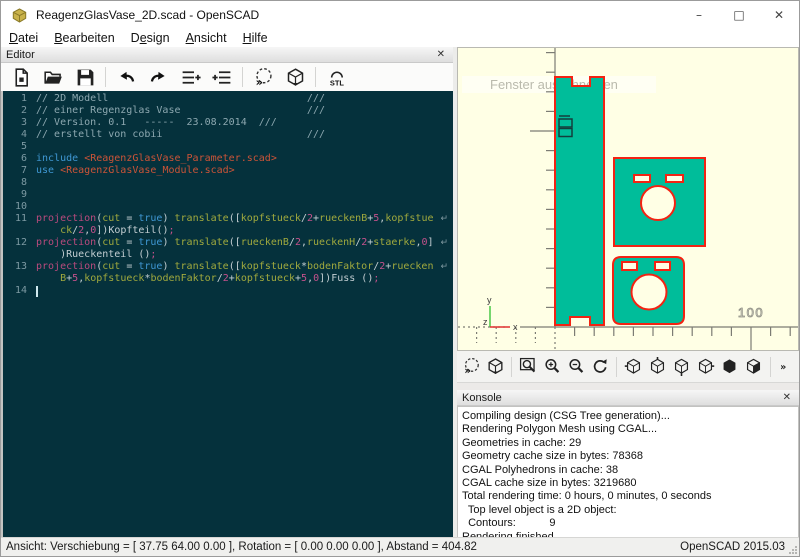 This screenshot has width=800, height=557. Describe the element at coordinates (549, 482) in the screenshot. I see `console-line: CGAL cache size in bytes: 3219680` at that location.